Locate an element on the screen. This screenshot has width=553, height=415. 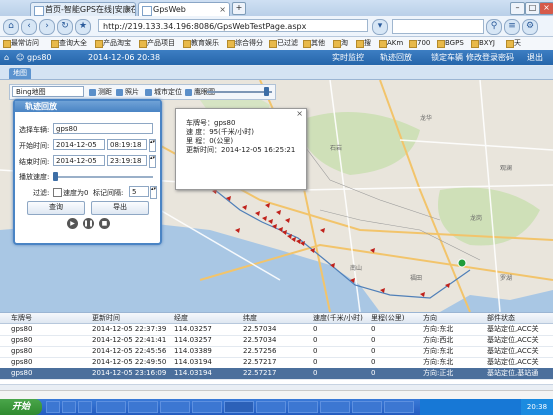
menu-icon: ≡ is located at coordinates (512, 27).